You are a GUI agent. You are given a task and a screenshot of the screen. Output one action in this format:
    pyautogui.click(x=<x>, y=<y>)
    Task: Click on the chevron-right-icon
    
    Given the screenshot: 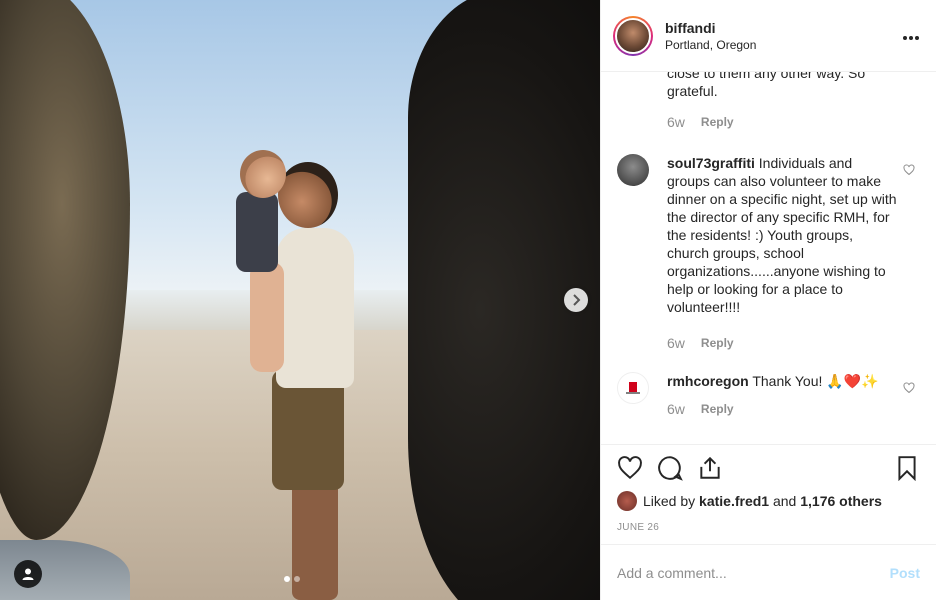 What is the action you would take?
    pyautogui.click(x=577, y=300)
    